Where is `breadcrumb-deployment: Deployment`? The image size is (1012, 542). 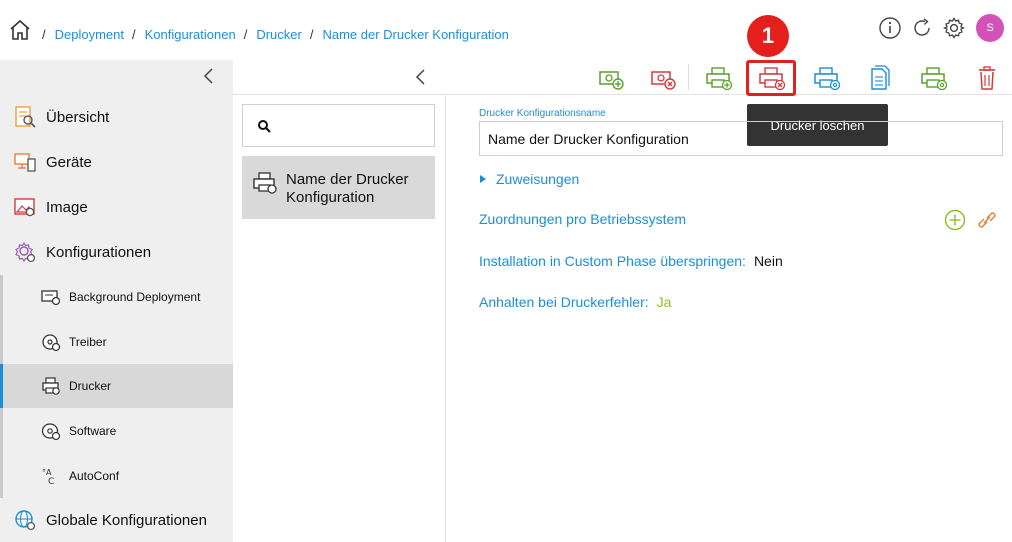 breadcrumb-deployment: Deployment is located at coordinates (89, 34).